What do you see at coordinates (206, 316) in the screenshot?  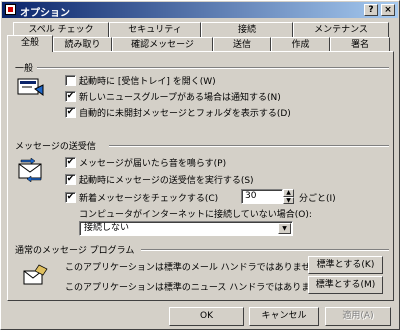 I see `ok-button: OK` at bounding box center [206, 316].